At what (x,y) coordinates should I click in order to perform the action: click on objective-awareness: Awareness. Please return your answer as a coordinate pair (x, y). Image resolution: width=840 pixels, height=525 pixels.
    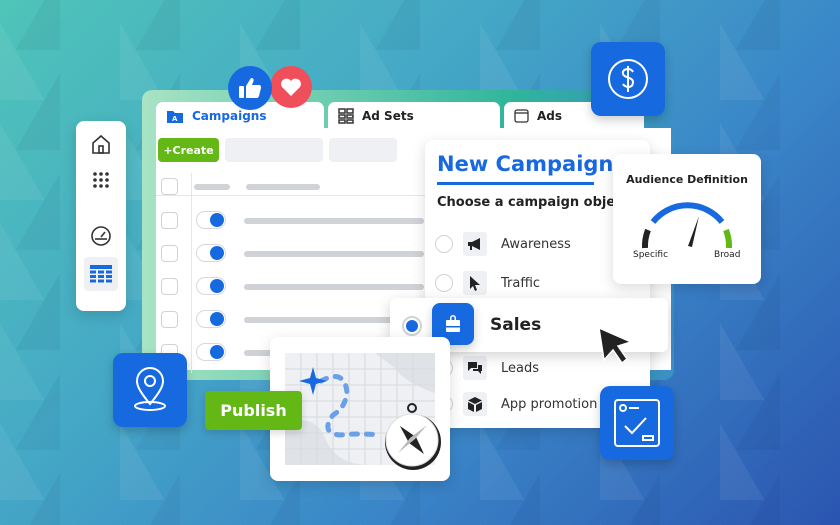
    Looking at the image, I should click on (503, 244).